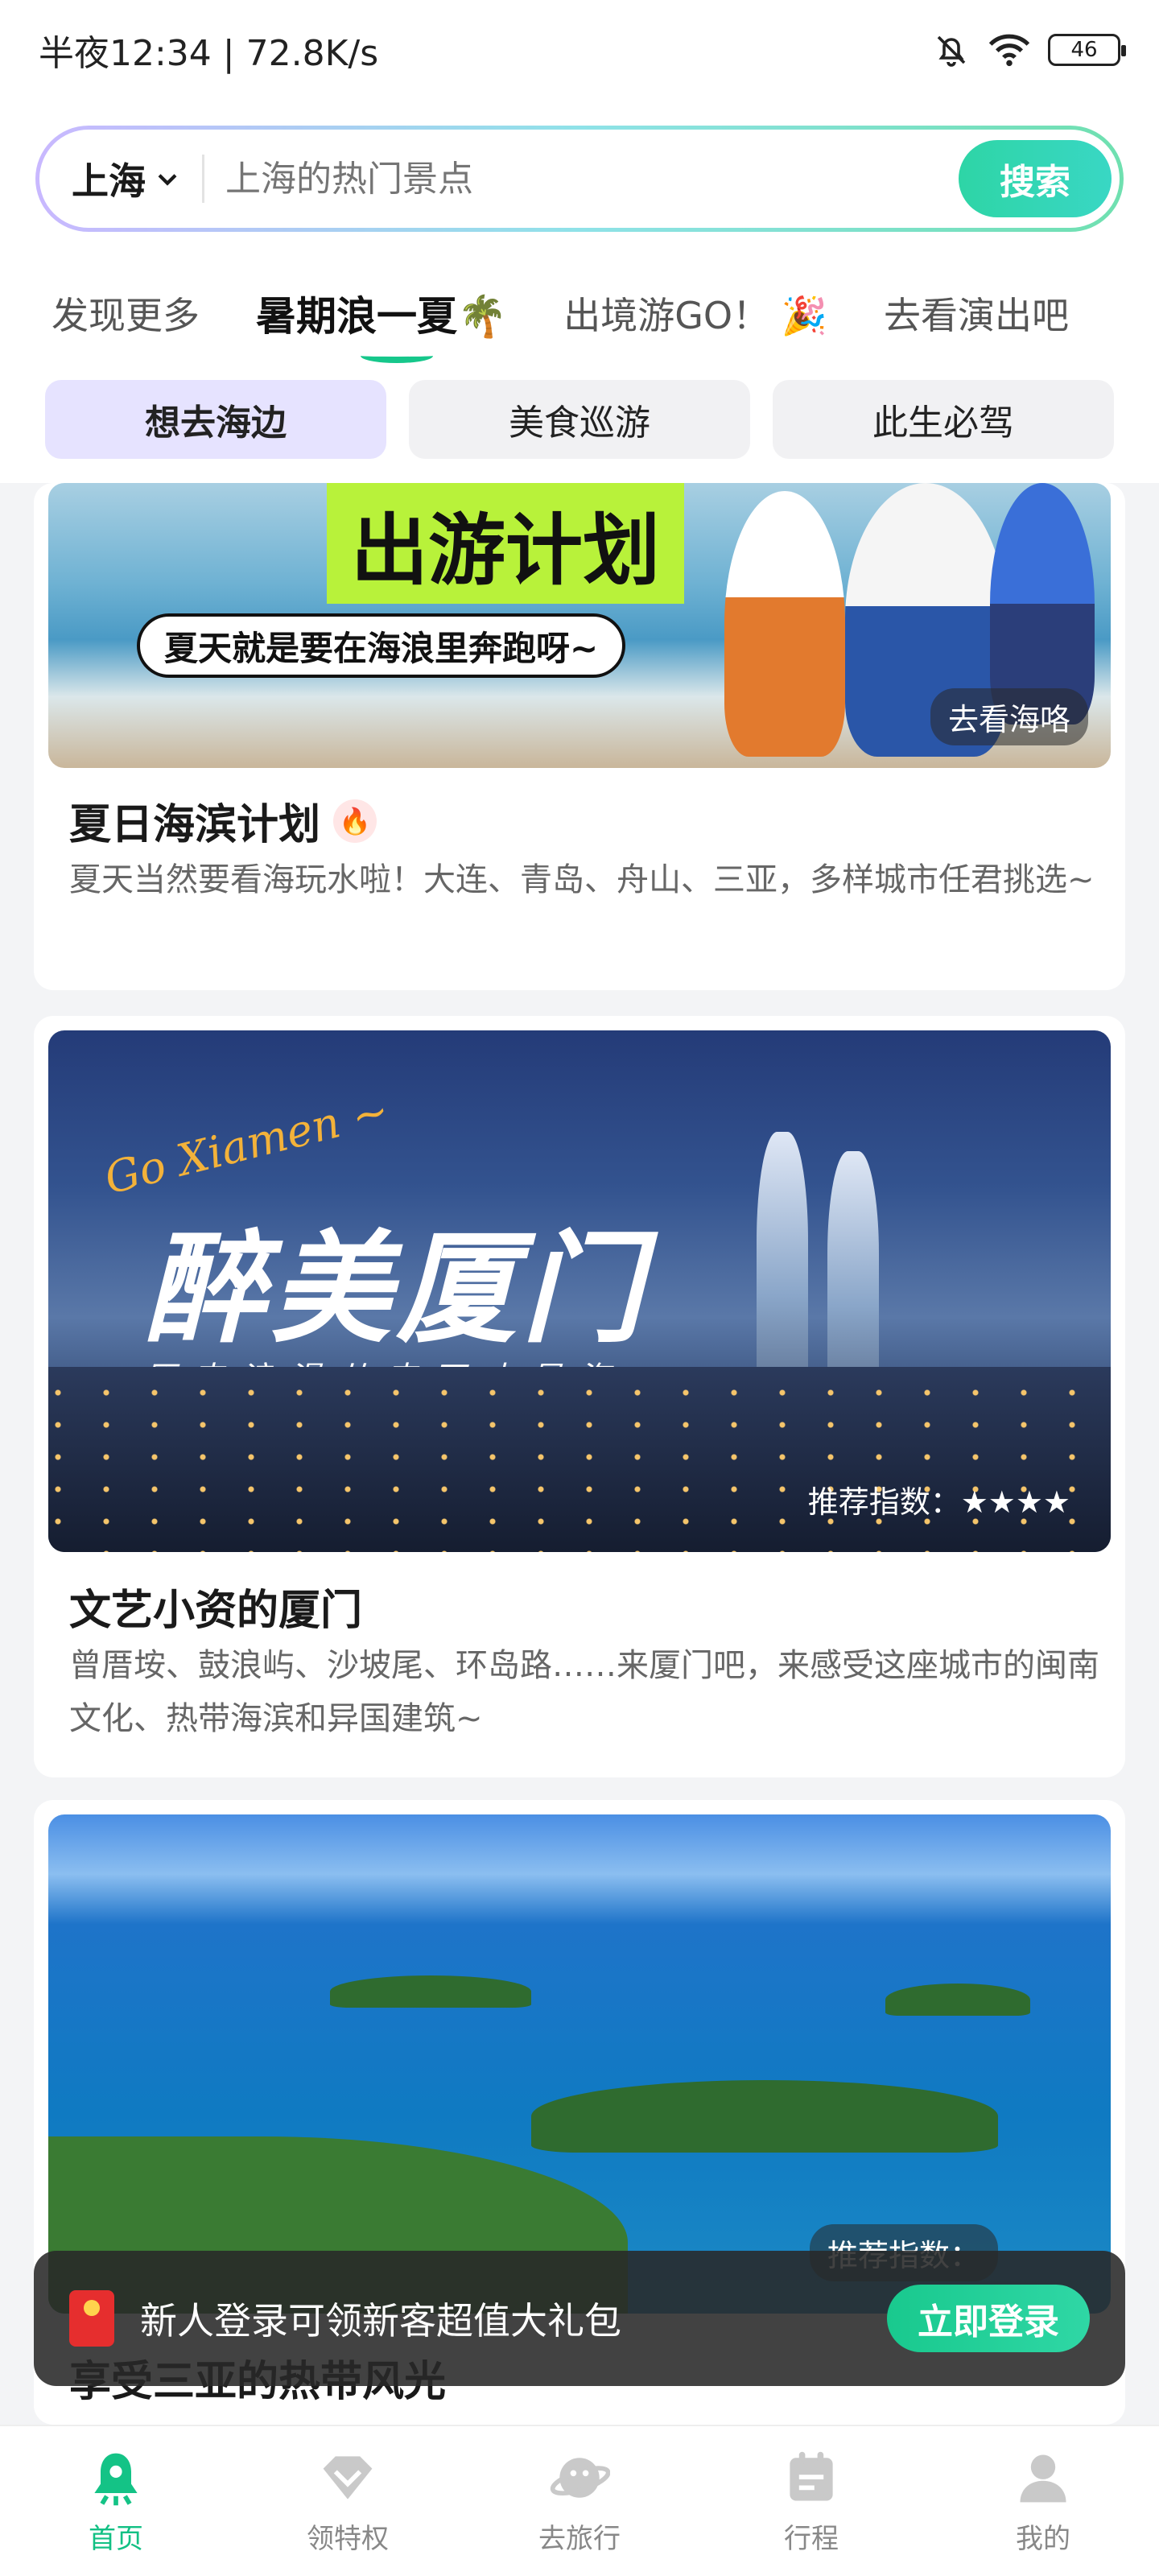 This screenshot has height=2576, width=1159. What do you see at coordinates (1084, 50) in the screenshot?
I see `battery-level: 46` at bounding box center [1084, 50].